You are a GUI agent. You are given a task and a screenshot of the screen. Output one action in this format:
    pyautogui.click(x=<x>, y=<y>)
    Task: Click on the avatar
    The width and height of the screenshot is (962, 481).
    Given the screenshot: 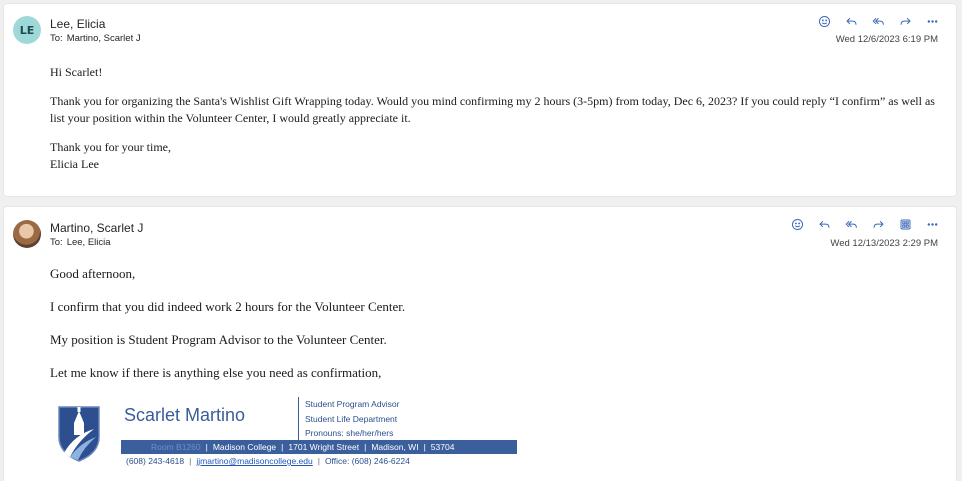 What is the action you would take?
    pyautogui.click(x=27, y=234)
    